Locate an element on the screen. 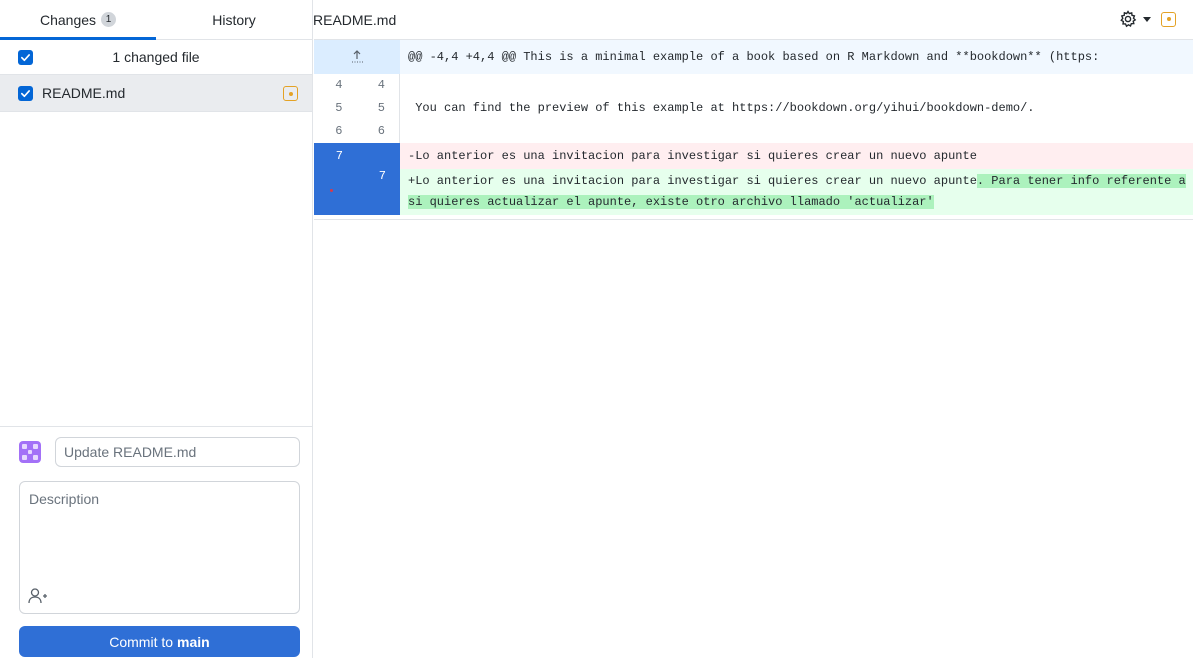 The image size is (1193, 658). file-include-checkbox is located at coordinates (25, 93).